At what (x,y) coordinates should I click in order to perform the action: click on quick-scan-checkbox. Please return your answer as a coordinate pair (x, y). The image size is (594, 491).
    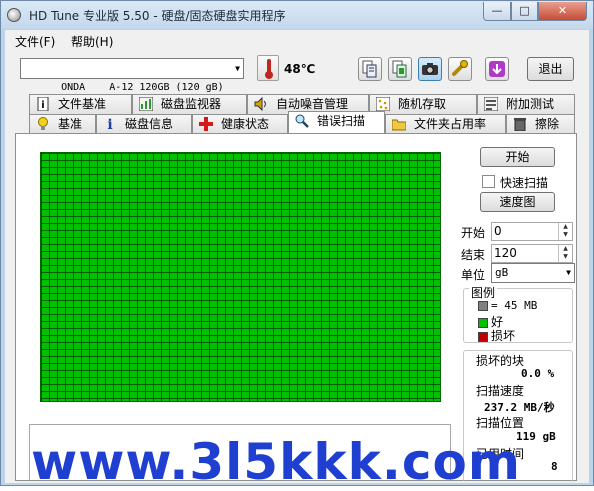
    Looking at the image, I should click on (488, 181).